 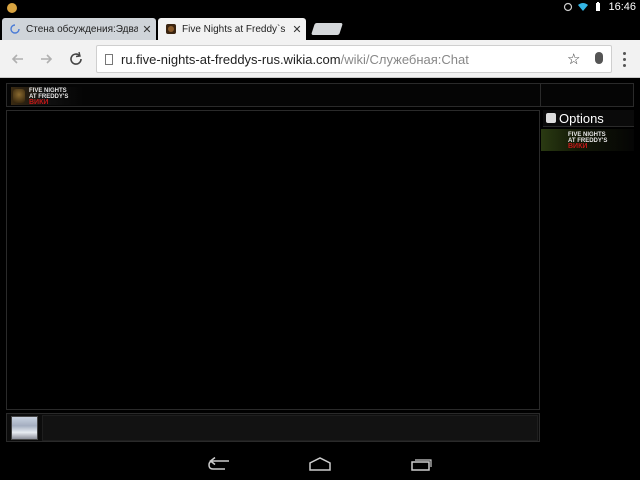 I want to click on new-tab-button, so click(x=327, y=29).